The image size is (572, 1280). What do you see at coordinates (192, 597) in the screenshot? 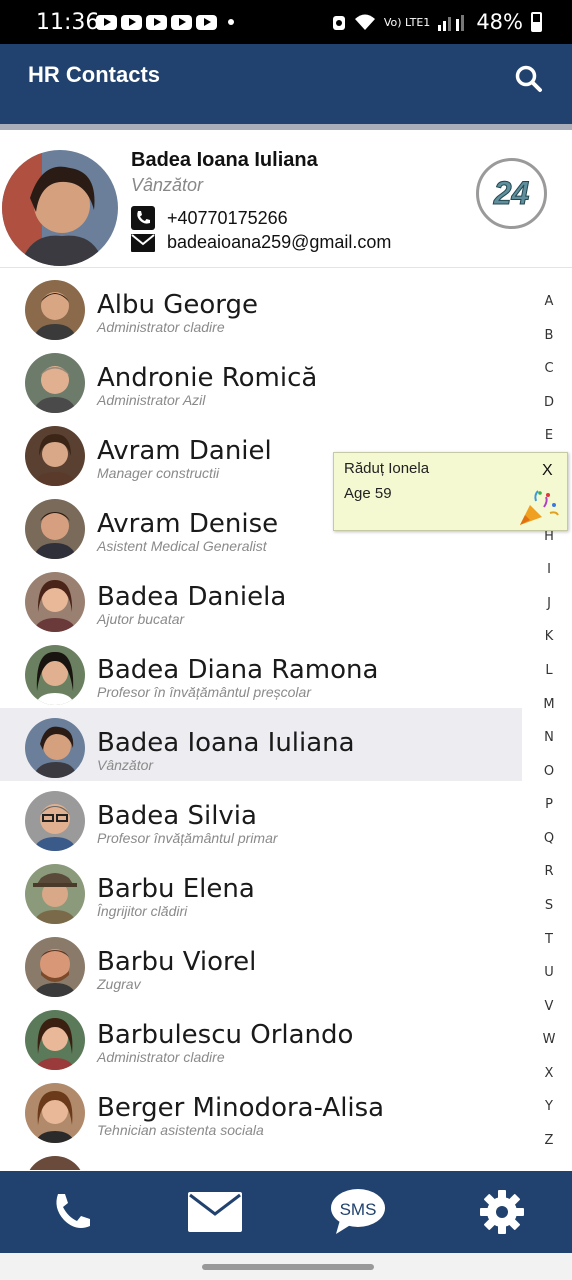
I see `contact-name: Badea Daniela` at bounding box center [192, 597].